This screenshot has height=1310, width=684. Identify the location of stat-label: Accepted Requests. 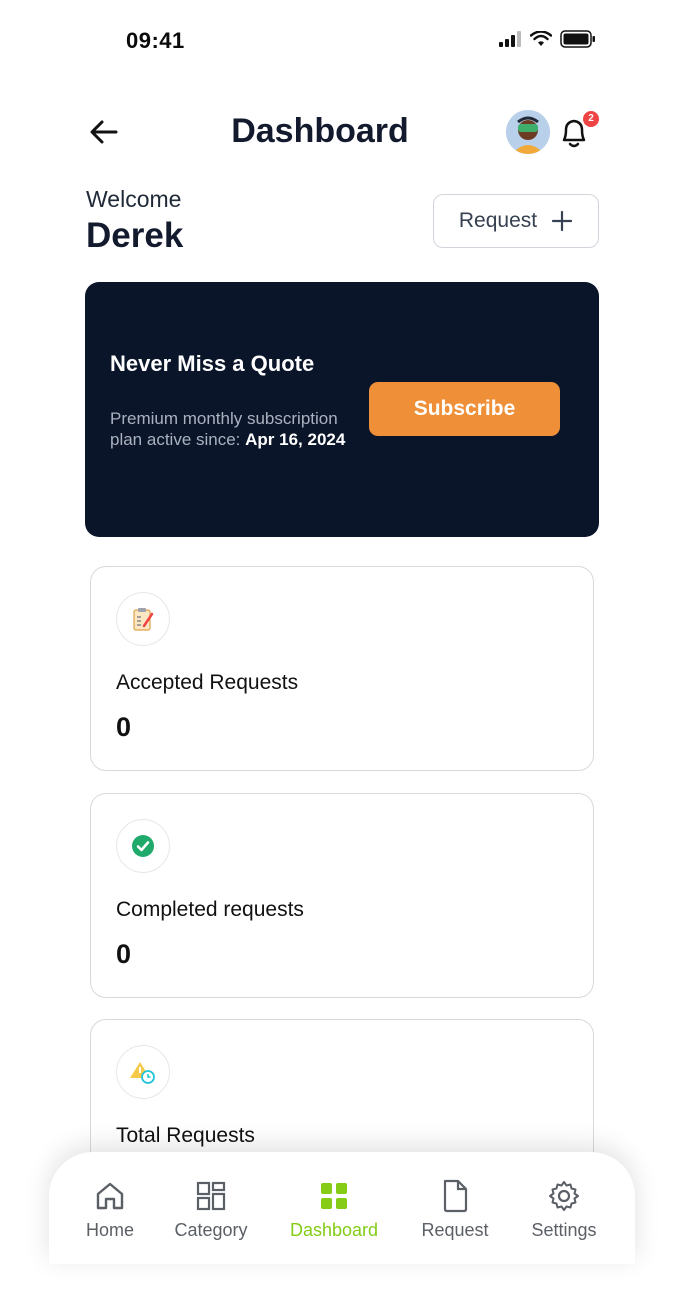
(207, 682).